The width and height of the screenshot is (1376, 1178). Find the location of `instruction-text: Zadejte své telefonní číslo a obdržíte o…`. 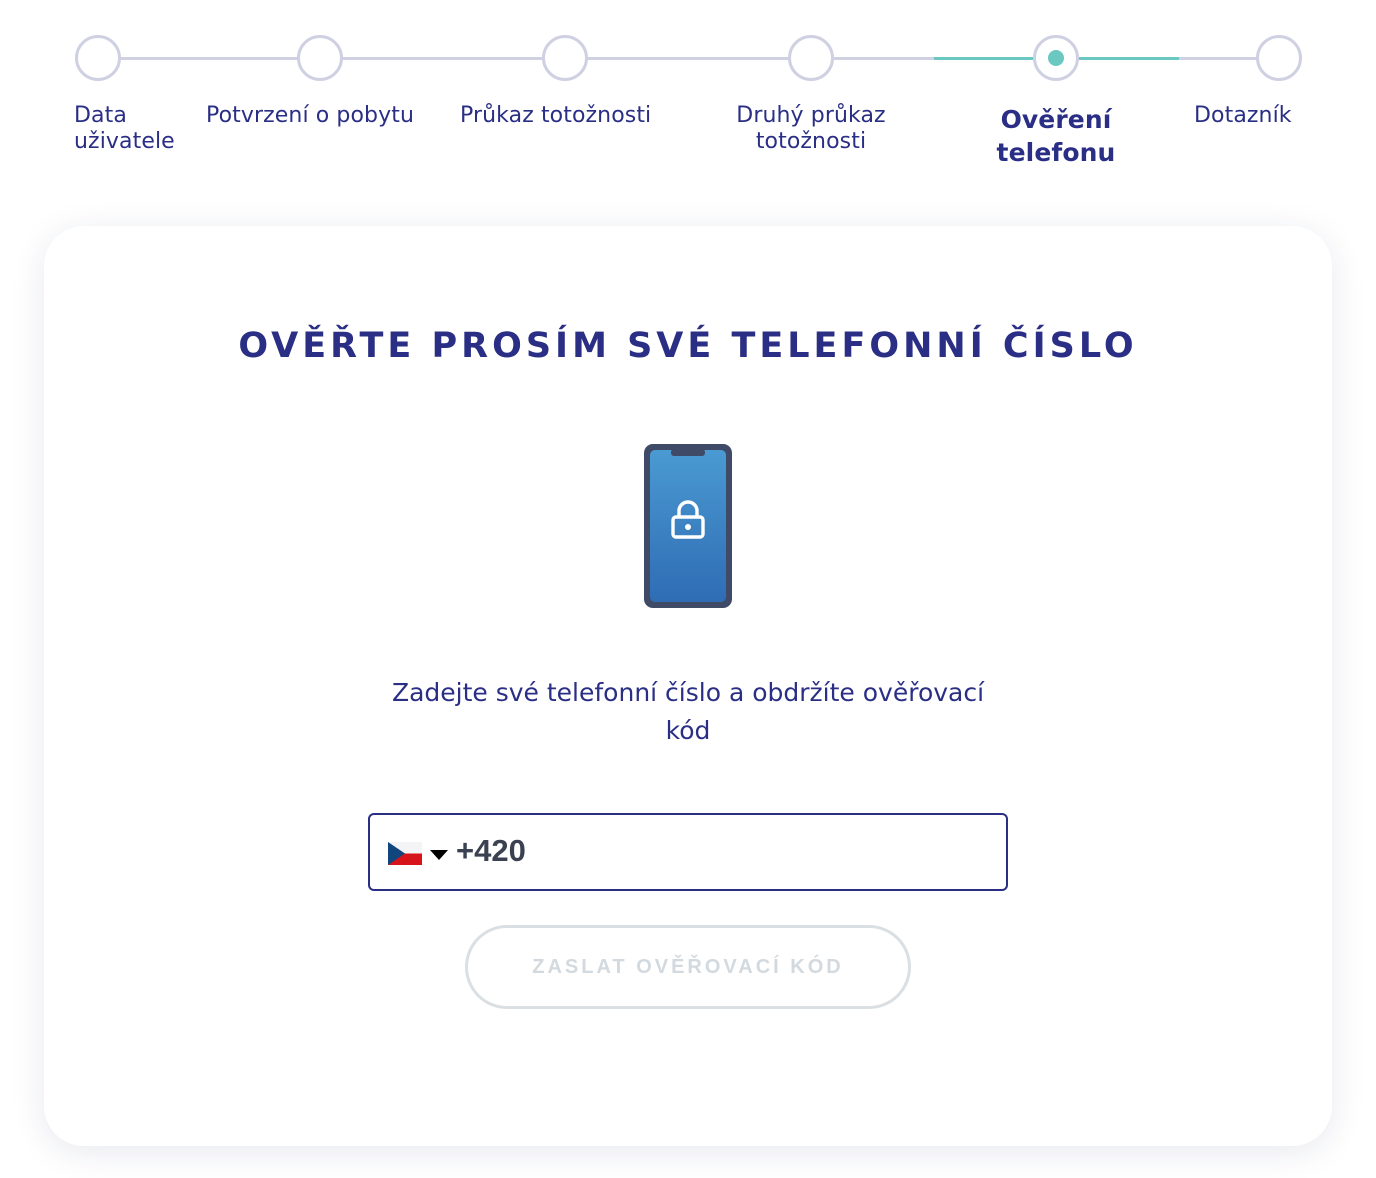

instruction-text: Zadejte své telefonní číslo a obdržíte o… is located at coordinates (688, 711).